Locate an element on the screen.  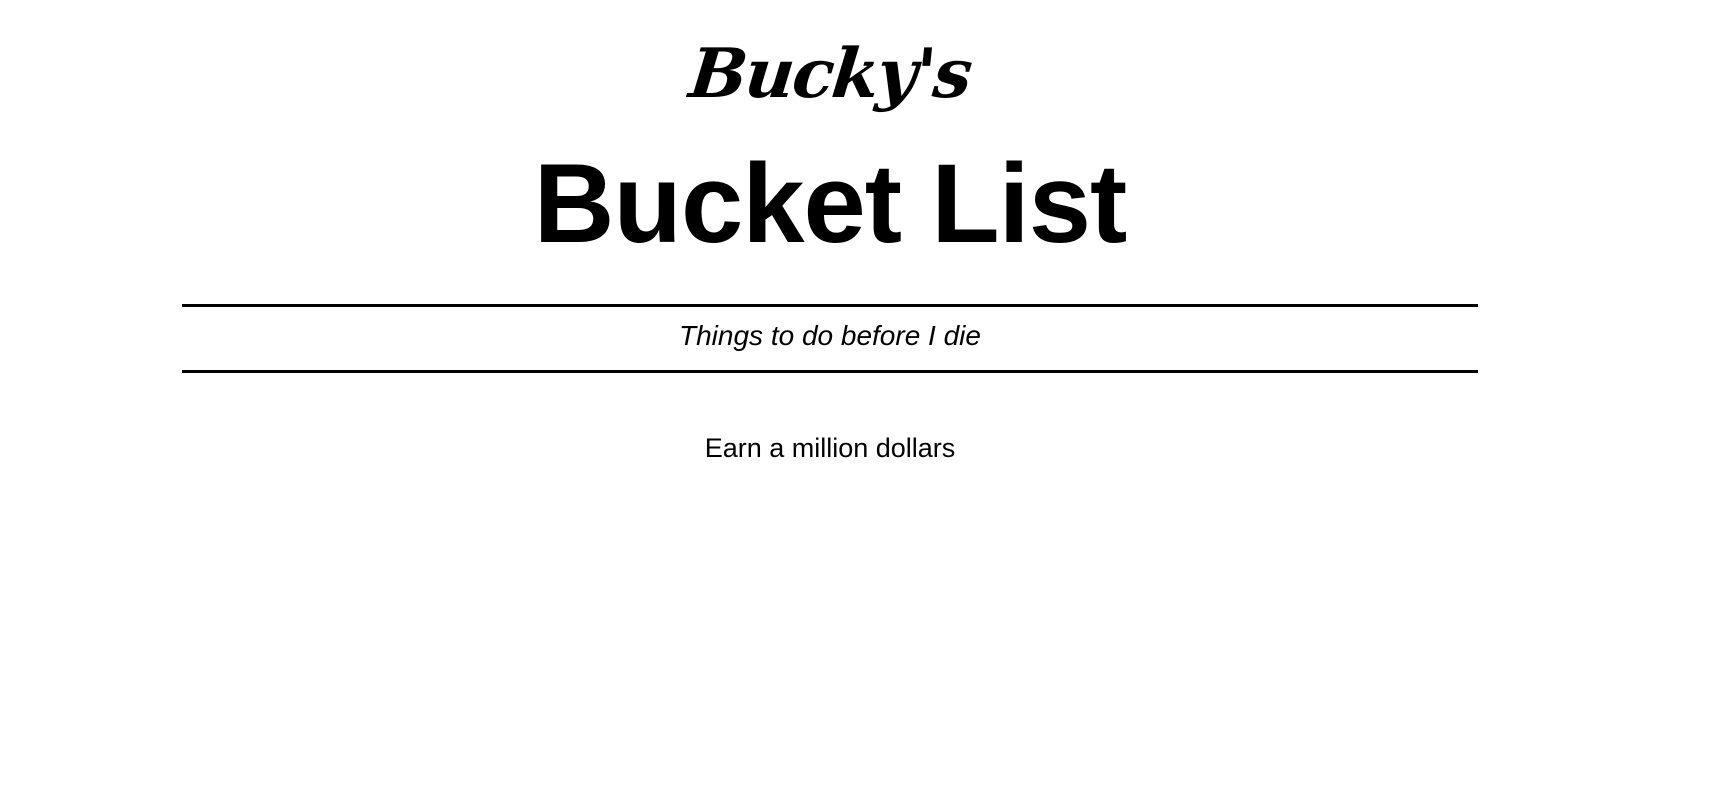
list-item: Earn a million dollars is located at coordinates (830, 448).